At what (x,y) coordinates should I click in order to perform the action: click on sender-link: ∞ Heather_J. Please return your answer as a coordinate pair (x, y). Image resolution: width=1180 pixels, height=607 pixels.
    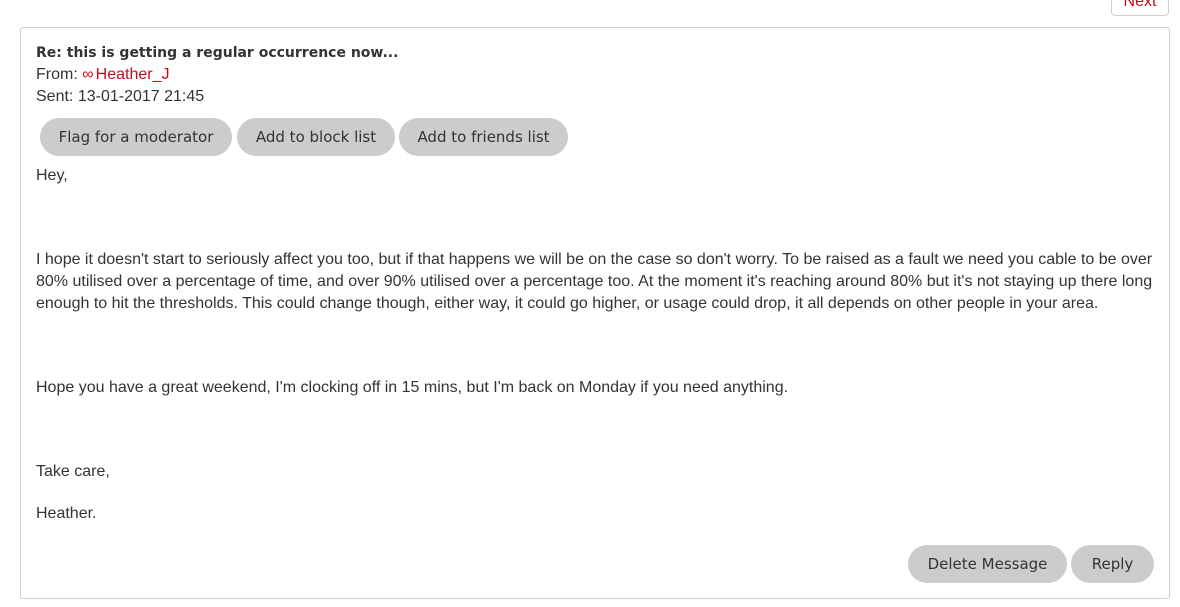
    Looking at the image, I should click on (125, 74).